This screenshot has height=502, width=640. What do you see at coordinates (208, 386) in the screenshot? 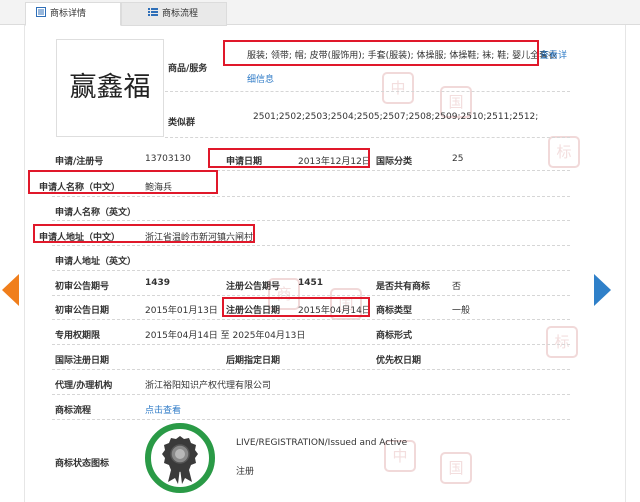
I see `agent-value: 浙江裕阳知识产权代理有限公司` at bounding box center [208, 386].